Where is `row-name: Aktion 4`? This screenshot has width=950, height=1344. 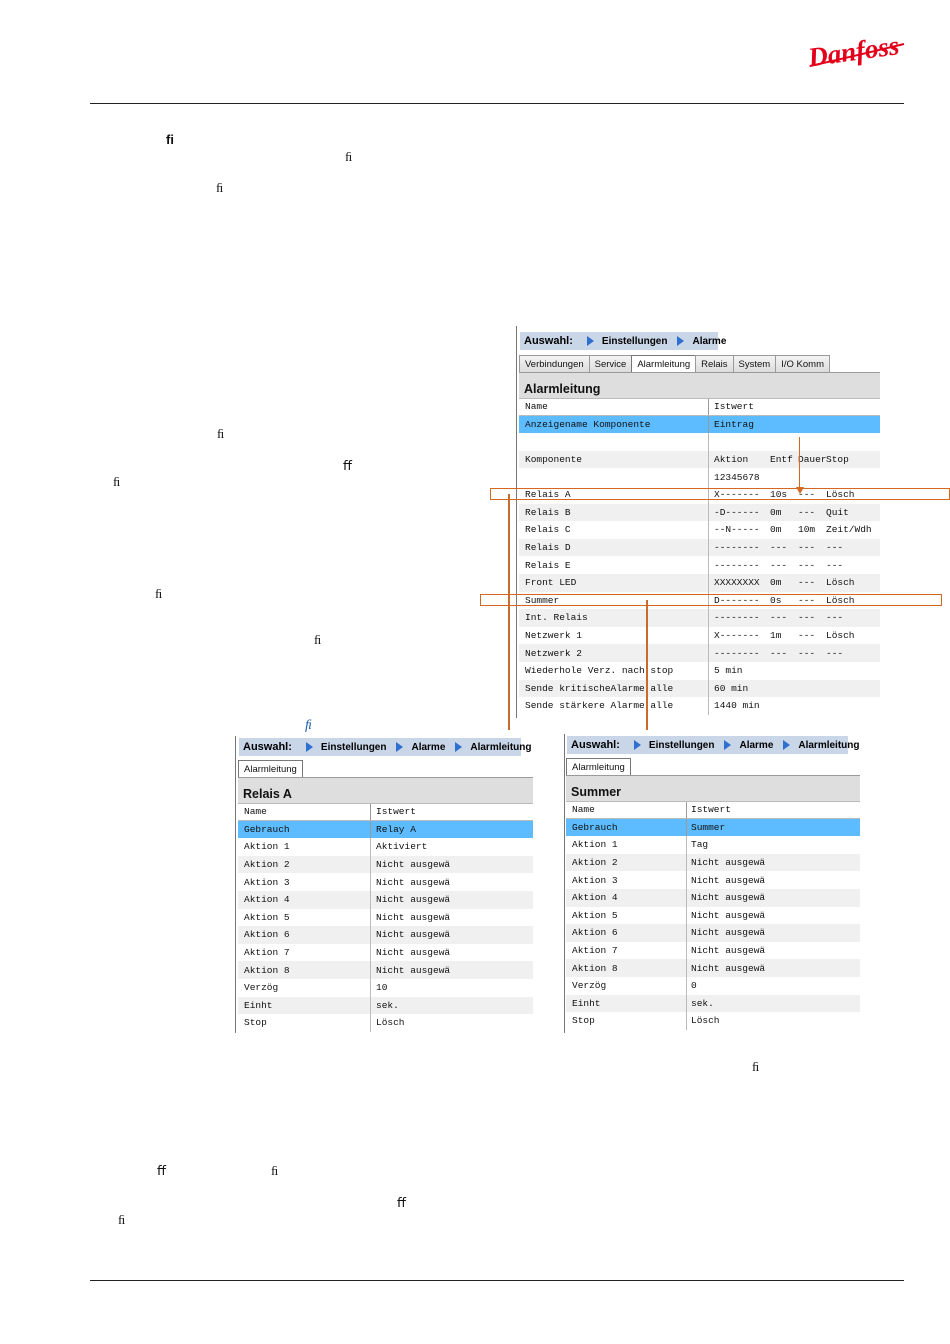 row-name: Aktion 4 is located at coordinates (595, 898).